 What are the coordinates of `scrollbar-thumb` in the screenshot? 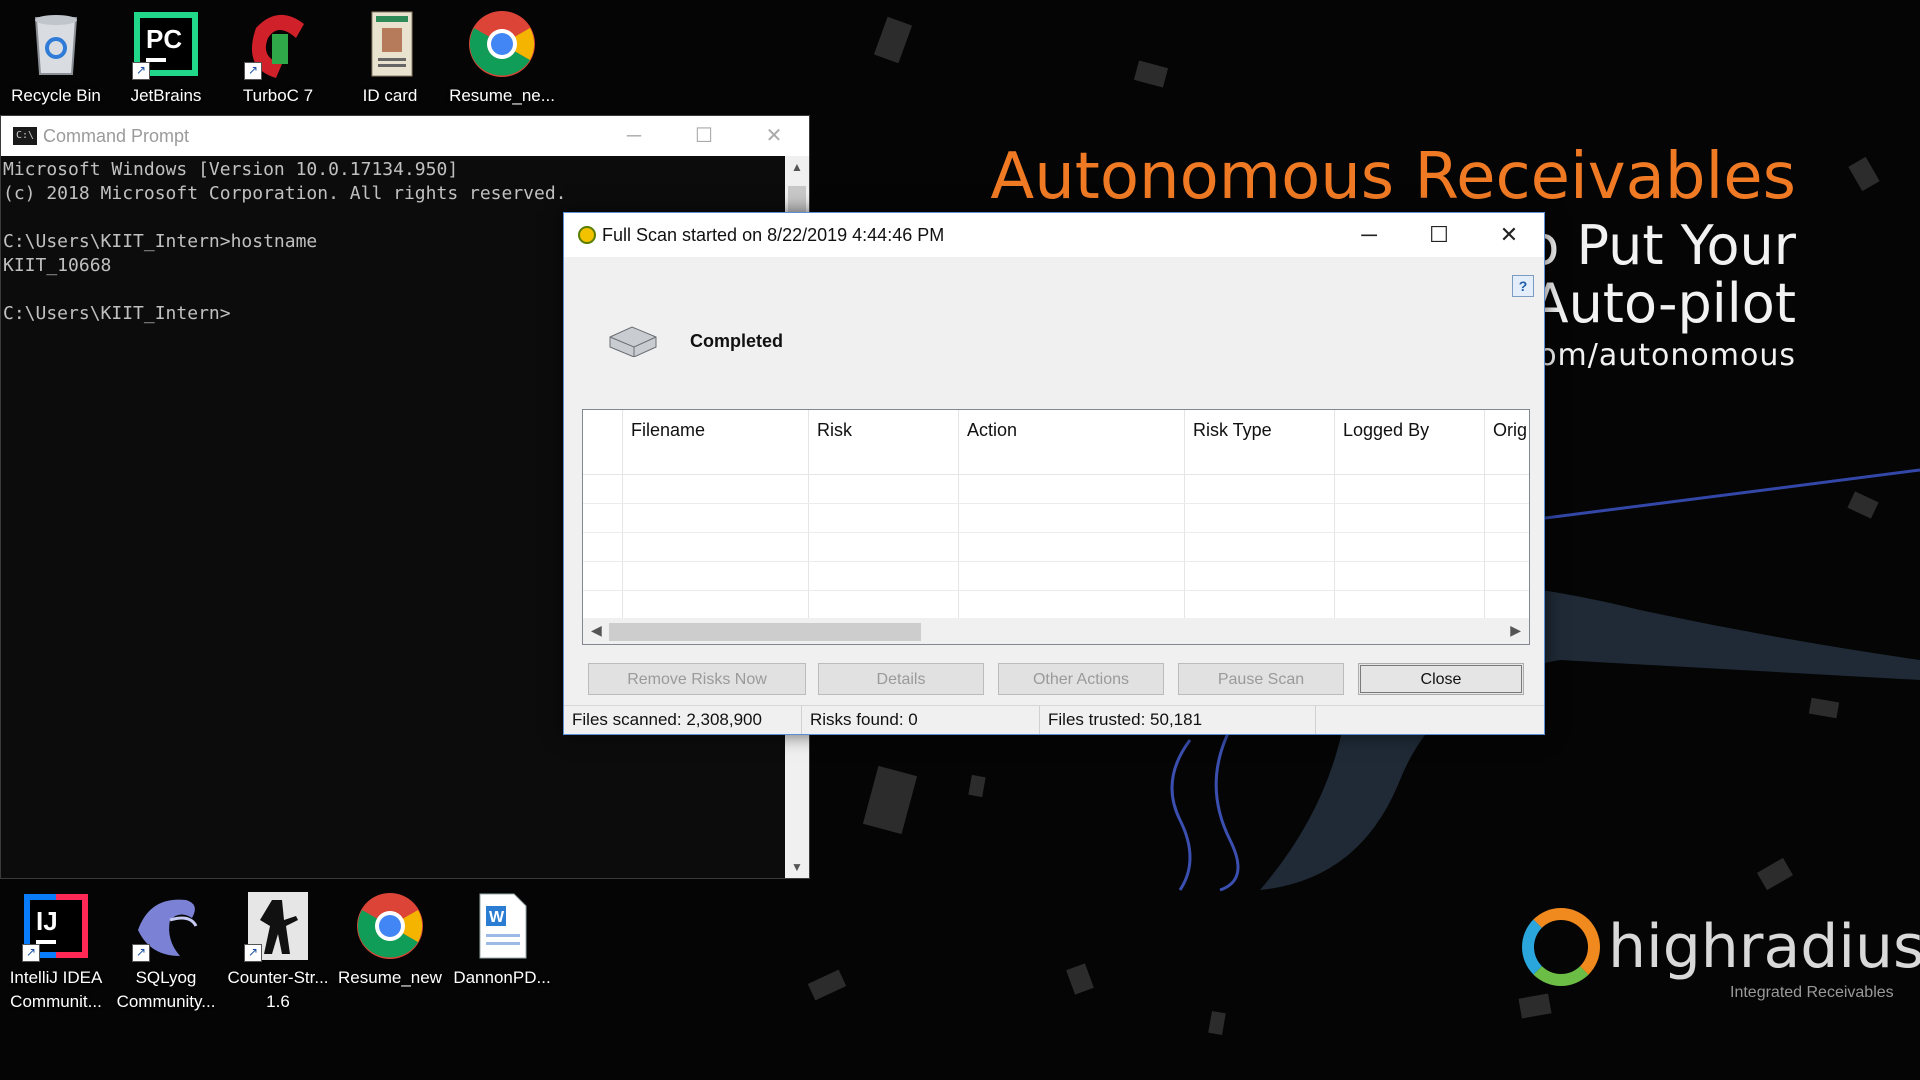 It's located at (765, 632).